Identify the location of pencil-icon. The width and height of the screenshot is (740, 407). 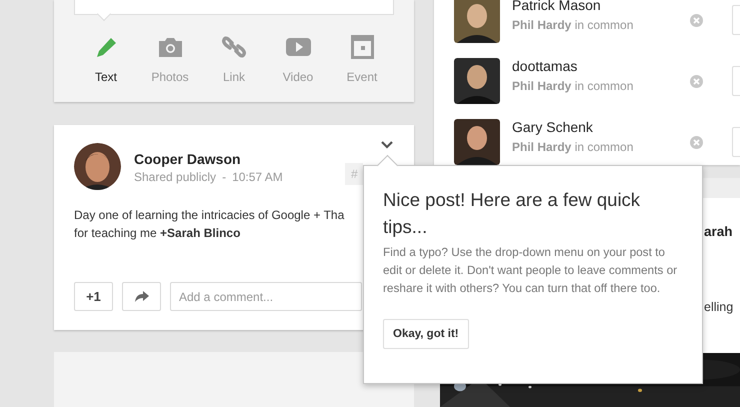
(106, 47).